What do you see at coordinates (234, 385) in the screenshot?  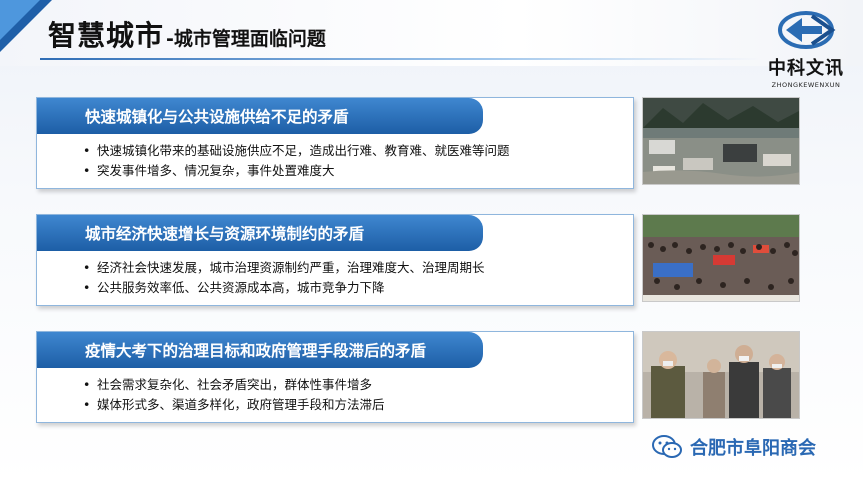 I see `list-item: 社会需求复杂化、社会矛盾突出，群体性事件增多` at bounding box center [234, 385].